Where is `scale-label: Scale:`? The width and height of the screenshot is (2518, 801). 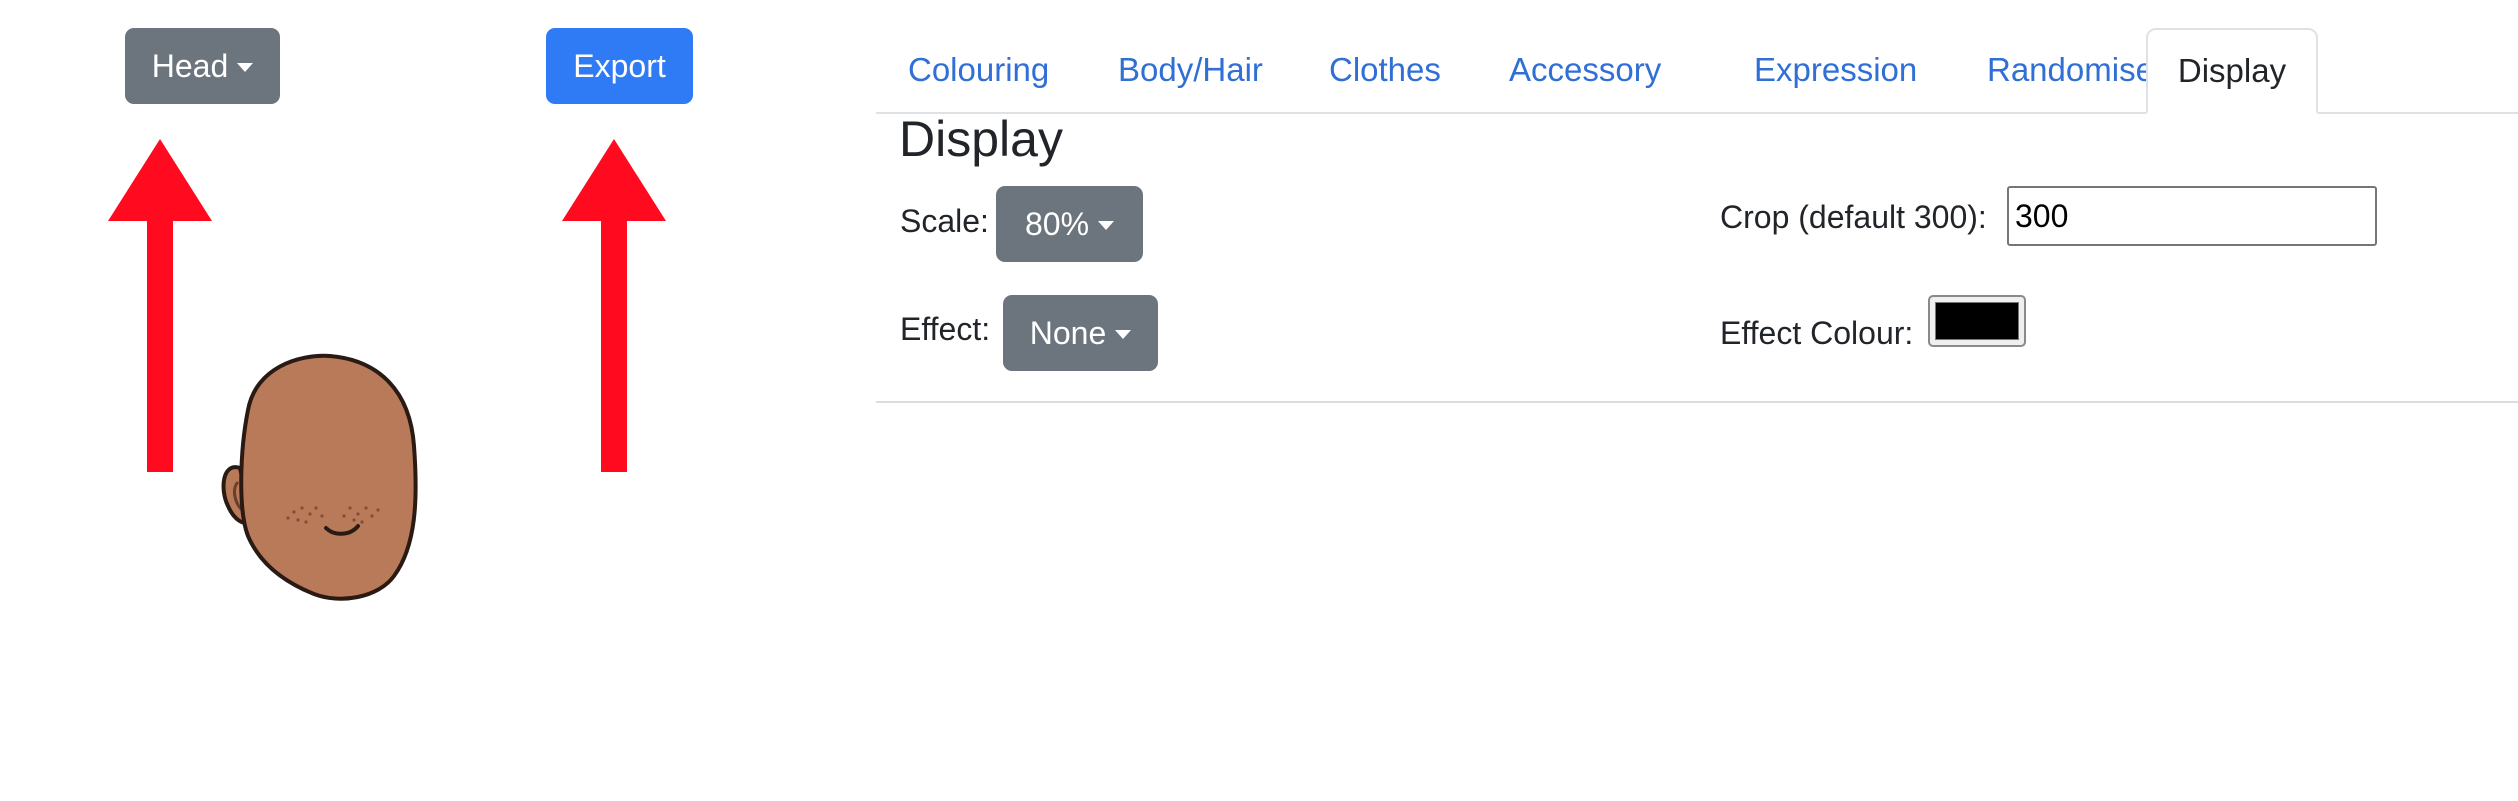 scale-label: Scale: is located at coordinates (944, 221).